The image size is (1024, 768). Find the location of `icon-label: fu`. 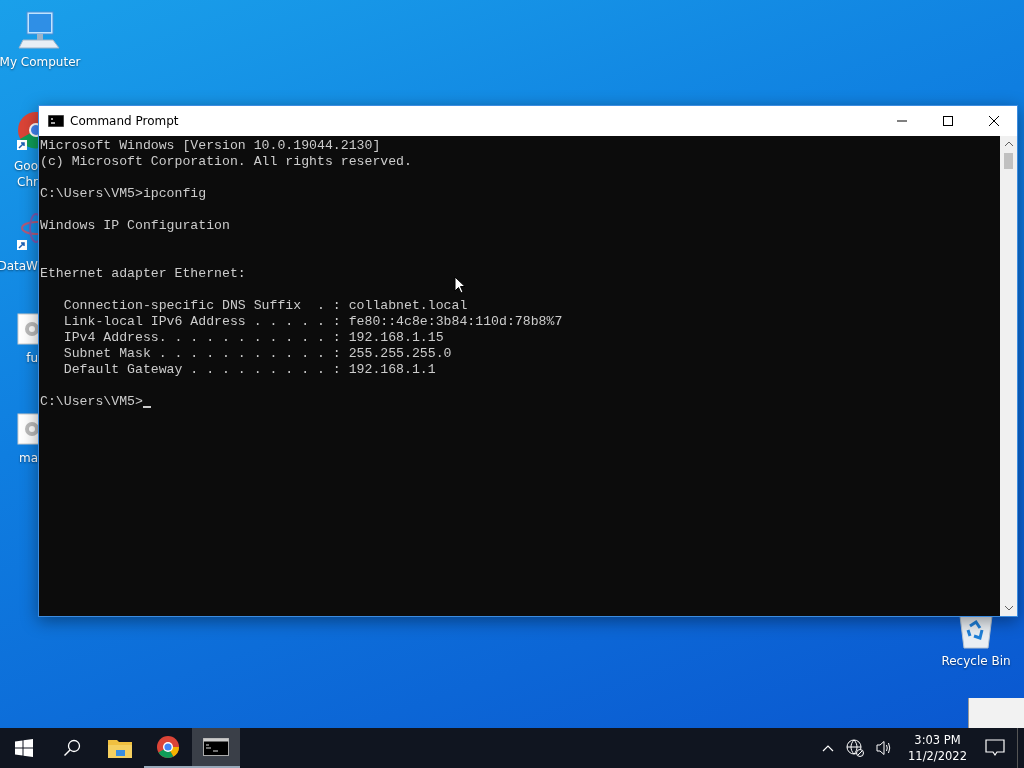

icon-label: fu is located at coordinates (32, 358).